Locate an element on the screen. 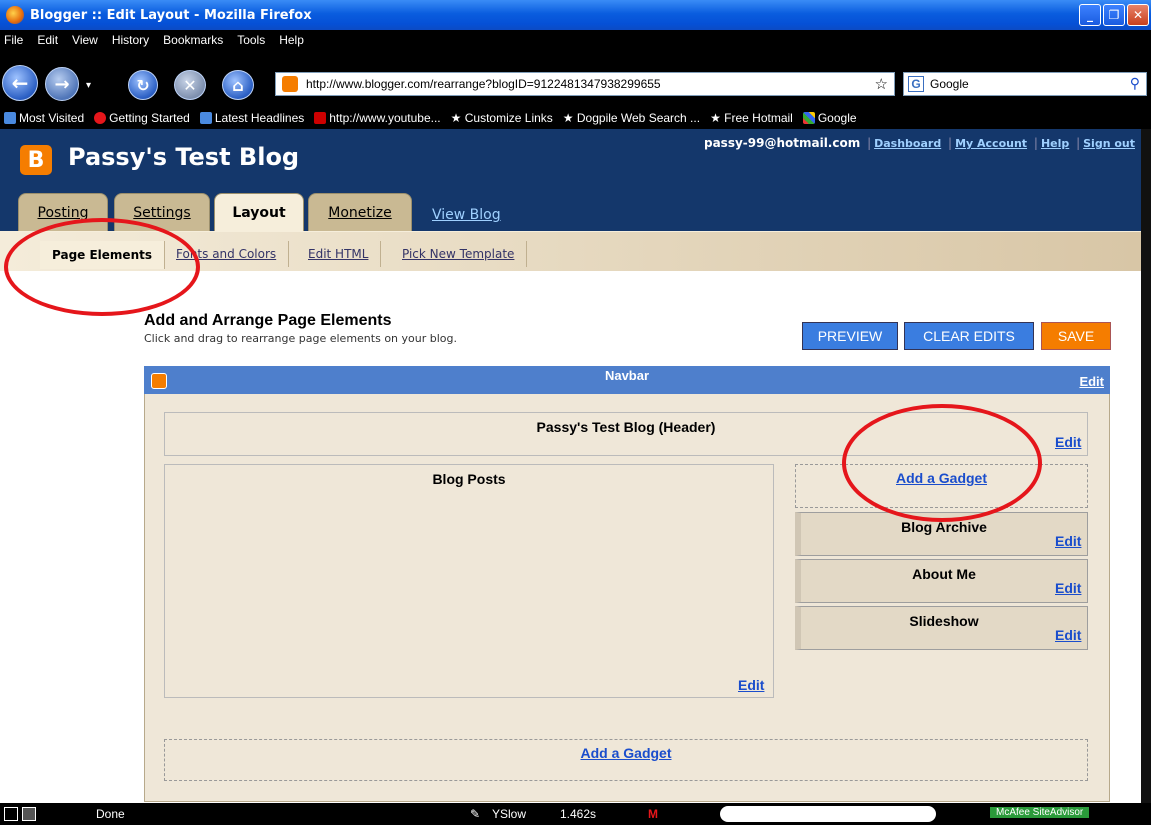 This screenshot has height=825, width=1151. footer-add-gadget: Add a Gadget is located at coordinates (626, 760).